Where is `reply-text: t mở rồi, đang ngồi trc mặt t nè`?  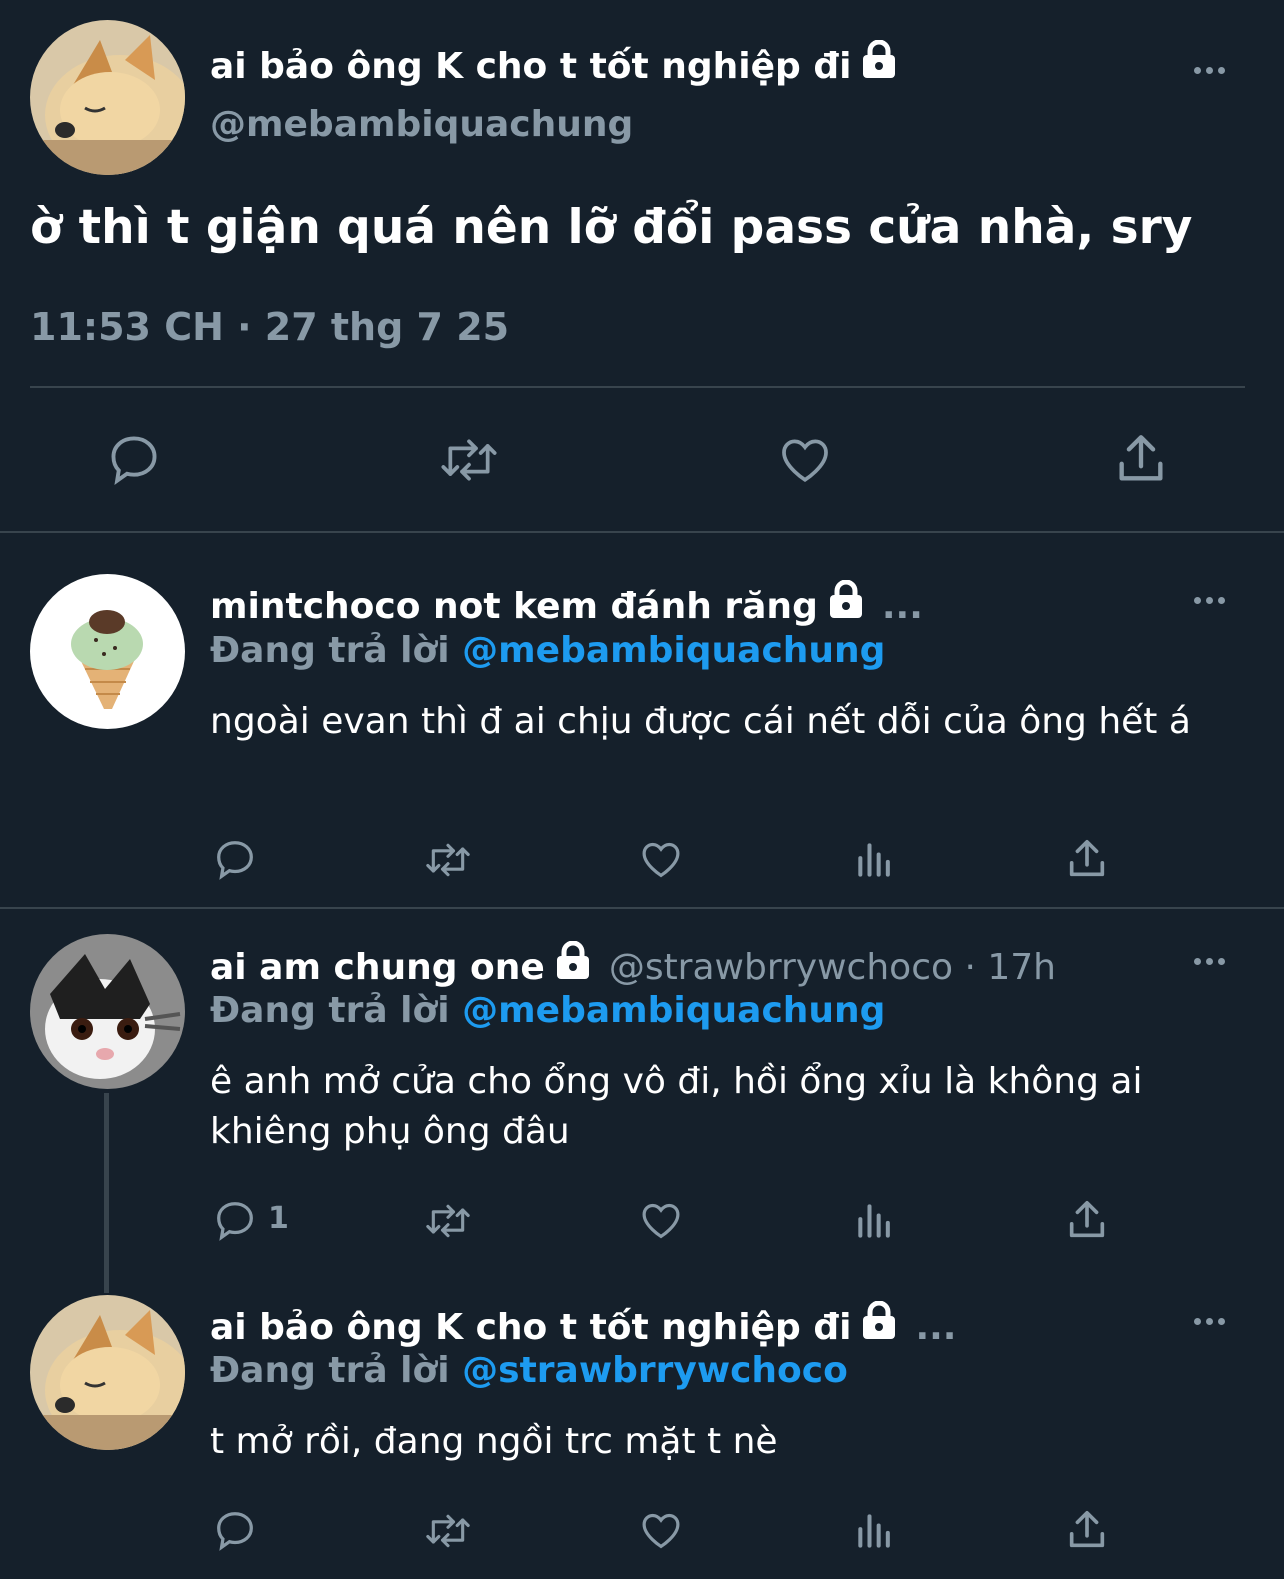
reply-text: t mở rồi, đang ngồi trc mặt t nè is located at coordinates (494, 1441).